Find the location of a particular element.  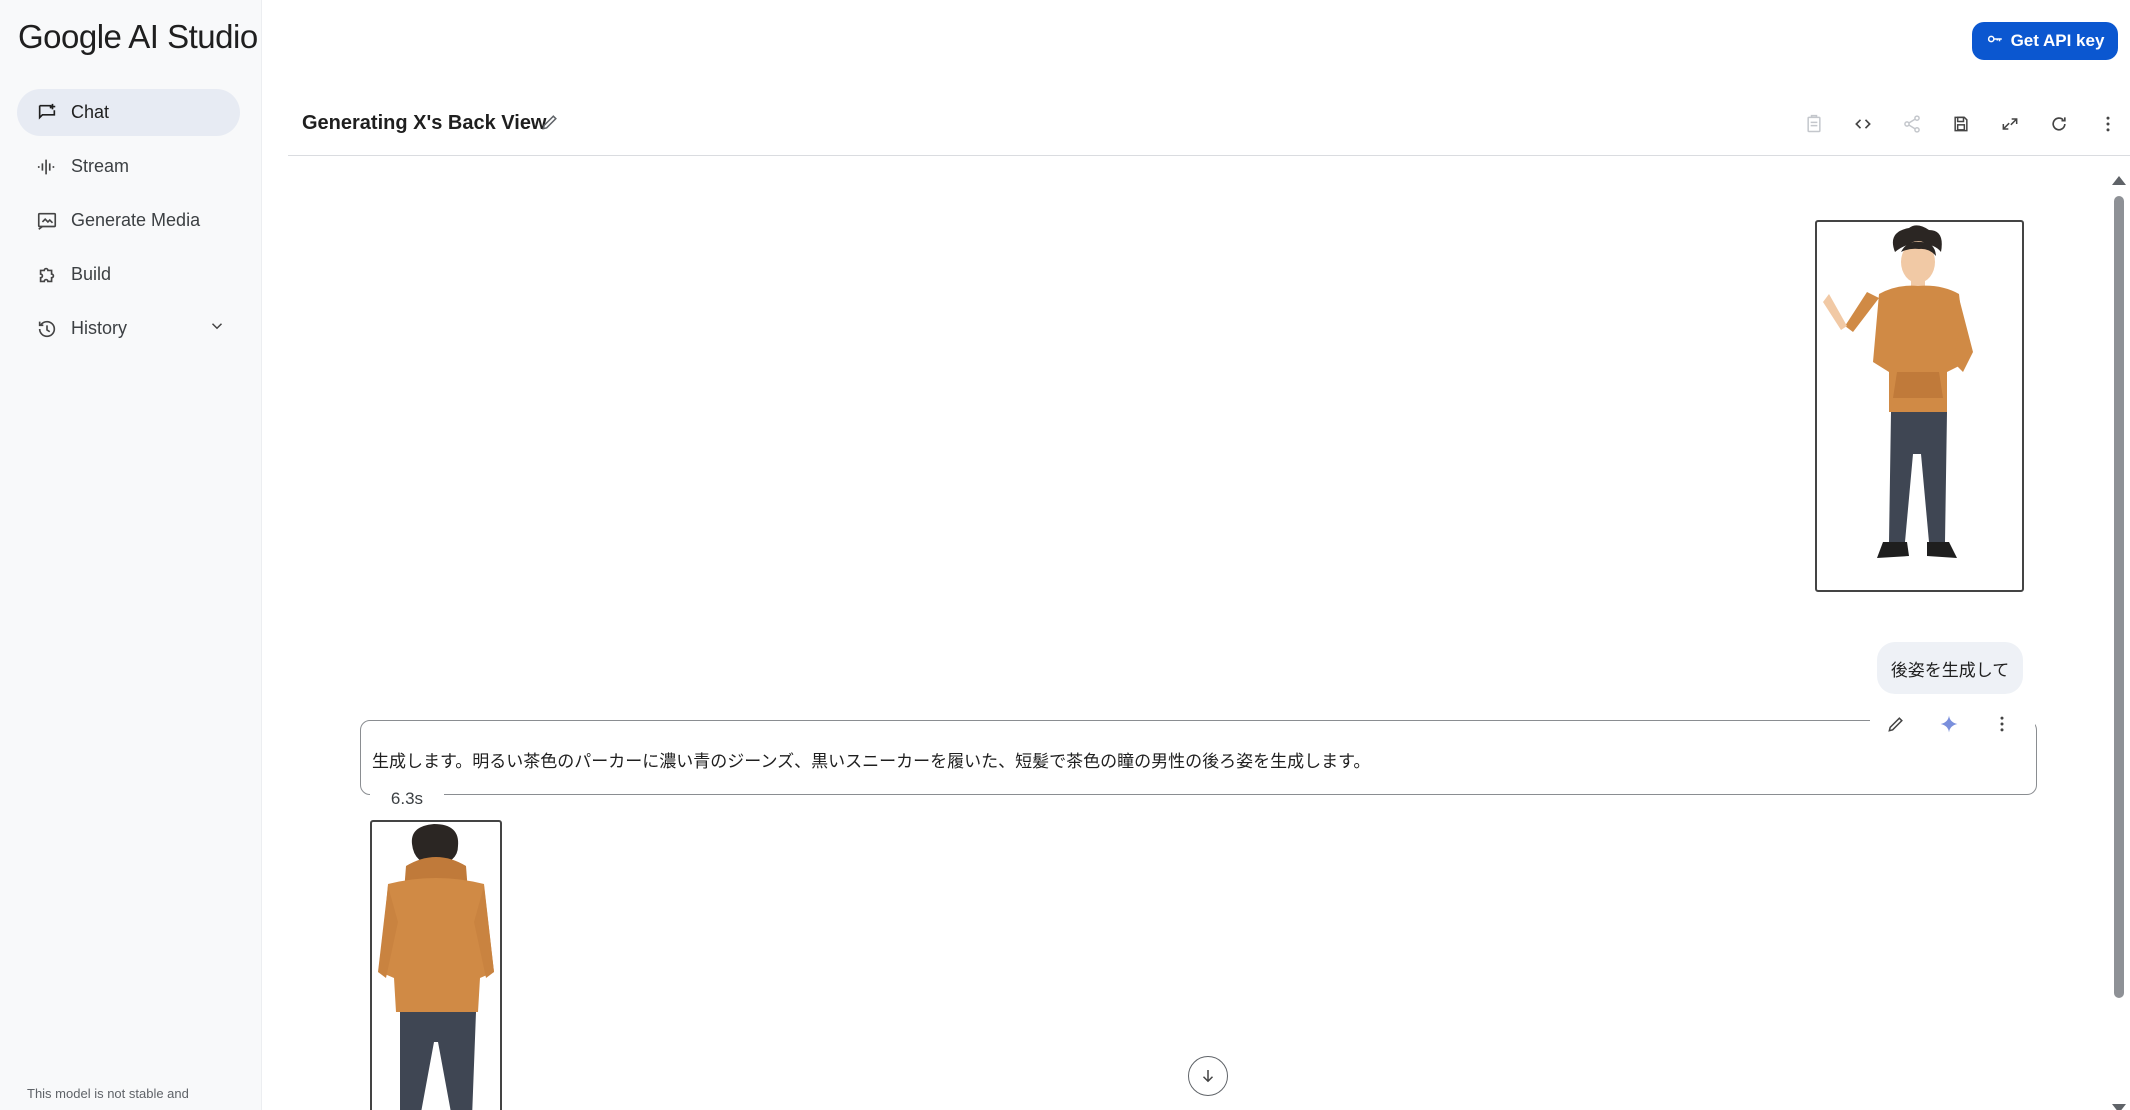

sidebar-item-chat: Chat is located at coordinates (128, 112).